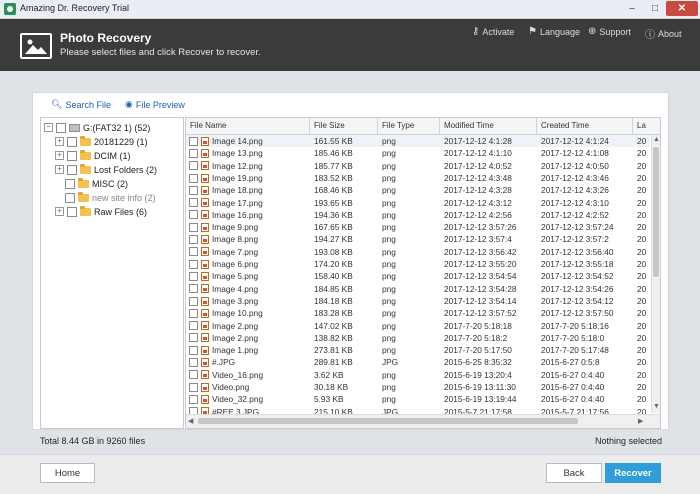 This screenshot has height=494, width=700. Describe the element at coordinates (488, 126) in the screenshot. I see `column-modified-time: Modified Time` at that location.